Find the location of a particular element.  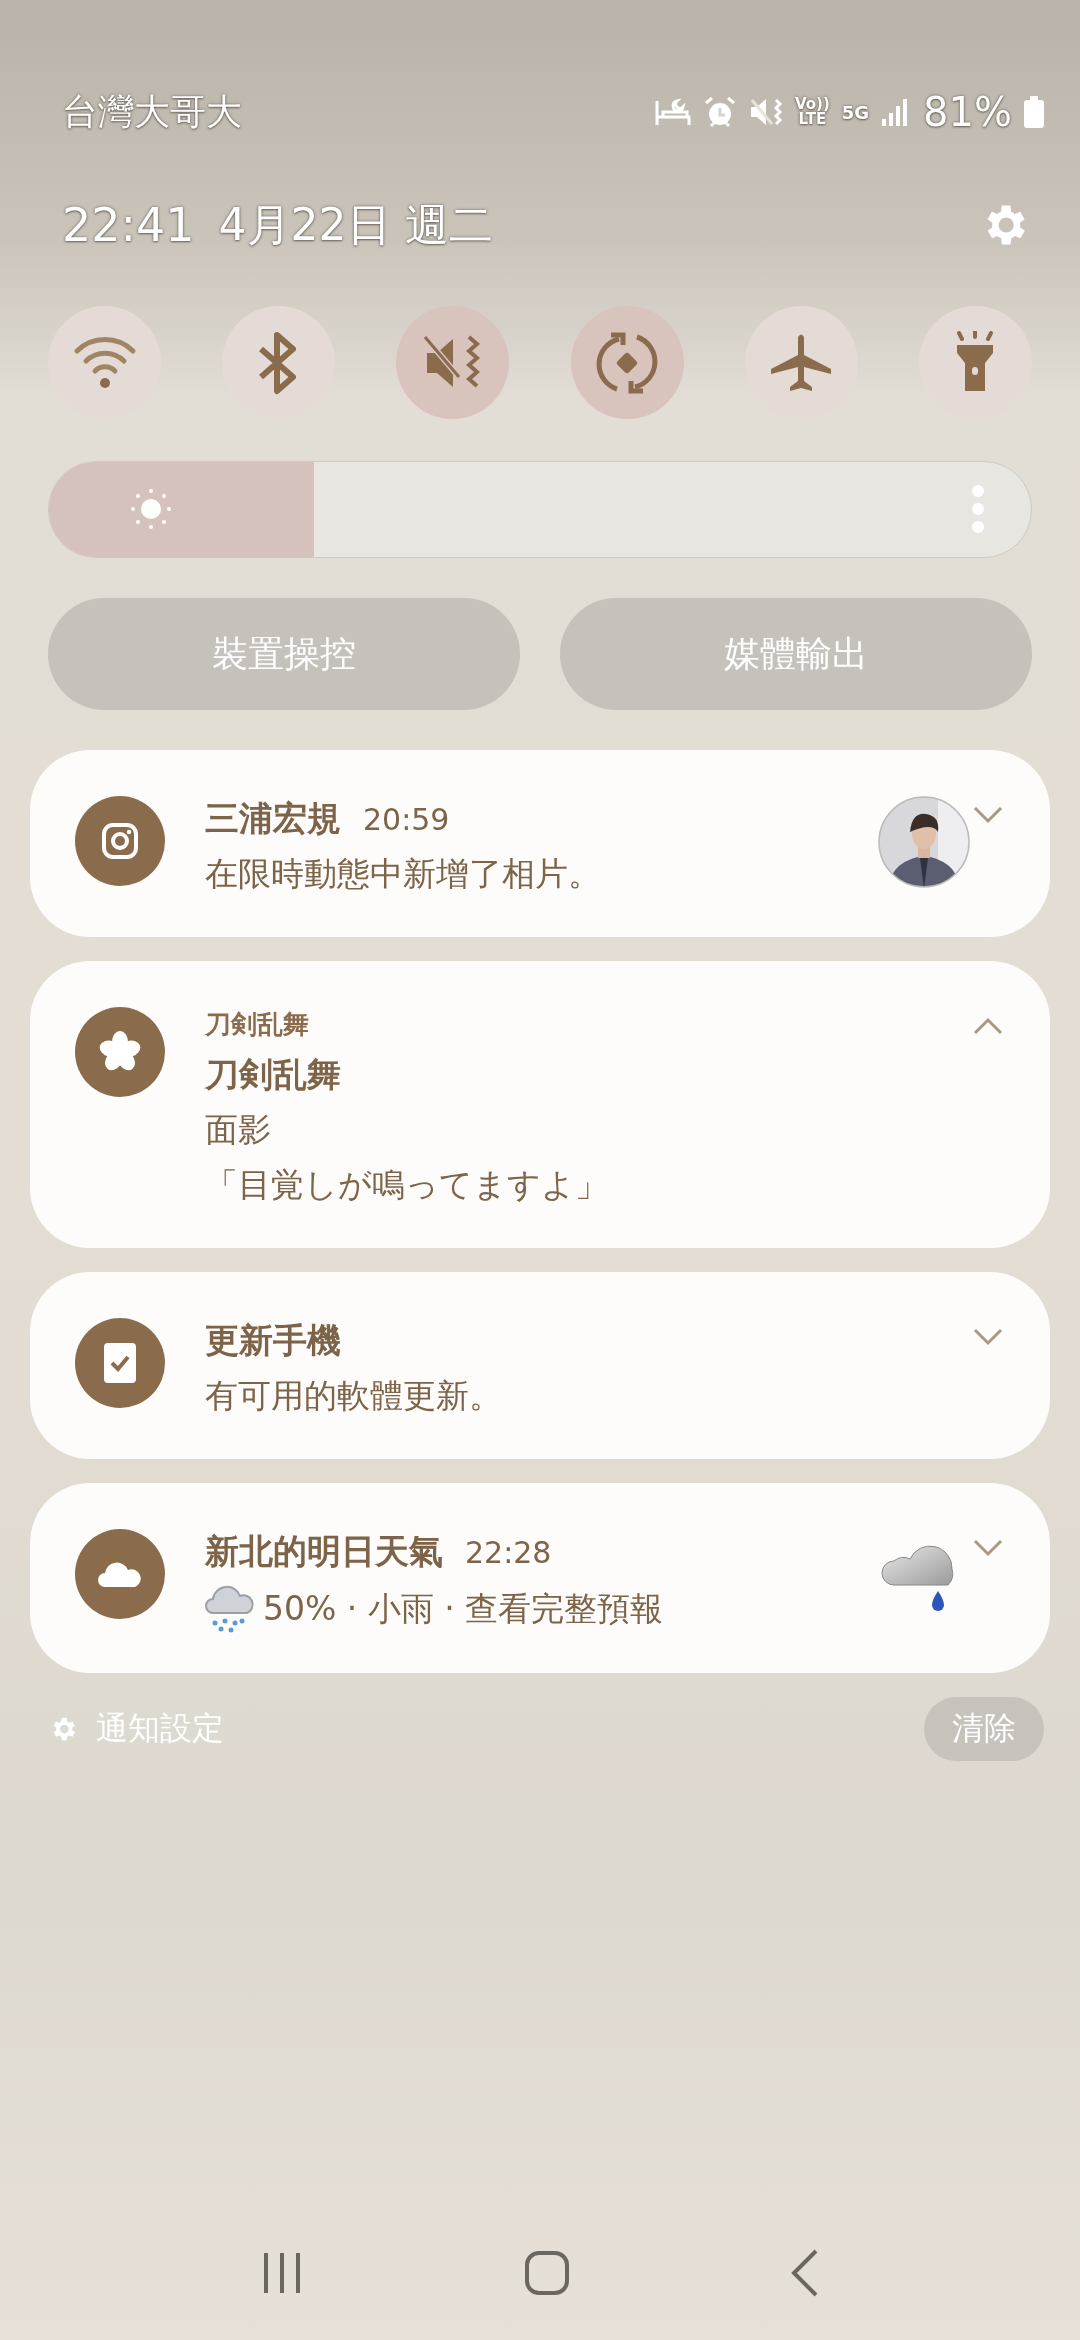

notification-card: 三浦宏規 20:59 在限時動態中新增了相片。 is located at coordinates (540, 843).